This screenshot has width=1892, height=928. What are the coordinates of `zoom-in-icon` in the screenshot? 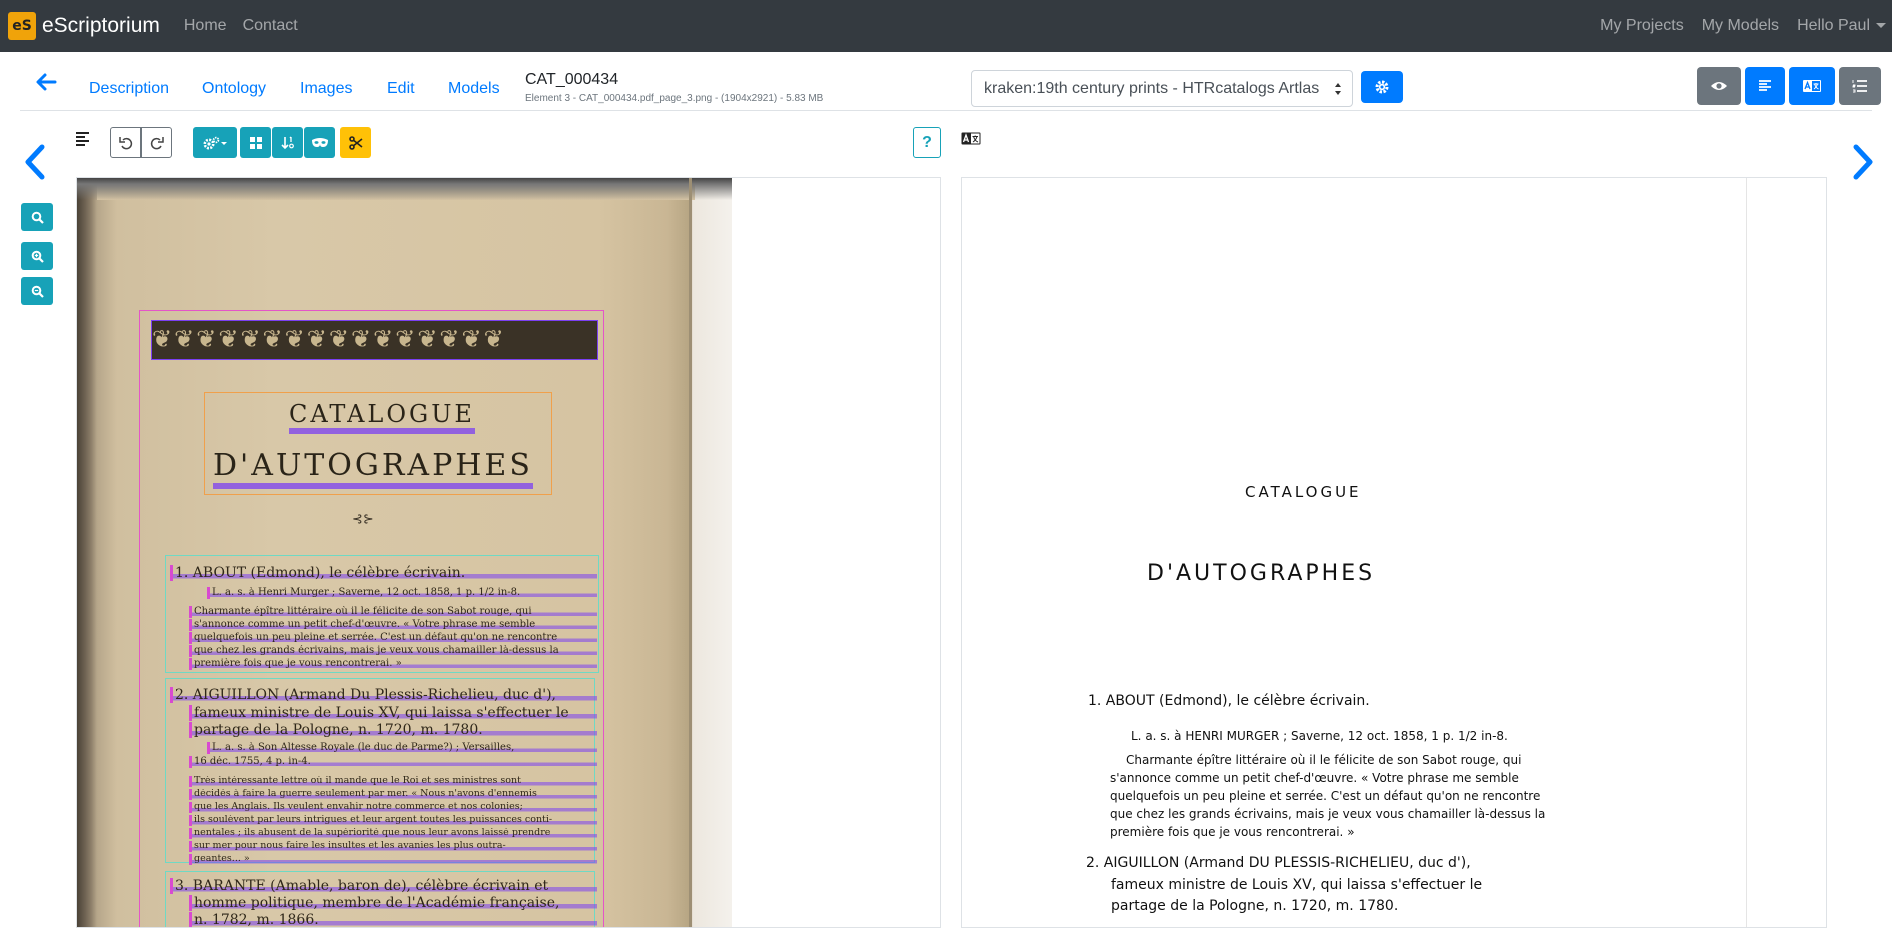 It's located at (37, 256).